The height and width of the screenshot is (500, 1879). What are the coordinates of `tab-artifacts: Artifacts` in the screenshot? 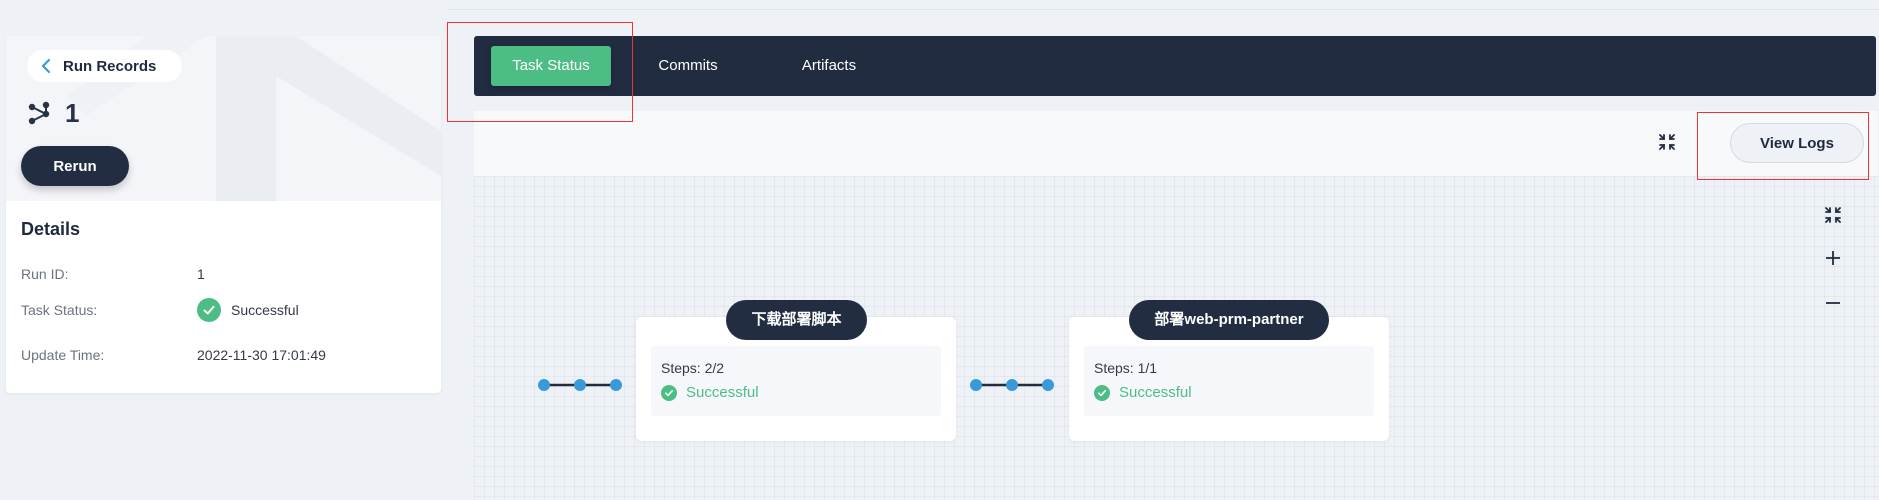 It's located at (829, 66).